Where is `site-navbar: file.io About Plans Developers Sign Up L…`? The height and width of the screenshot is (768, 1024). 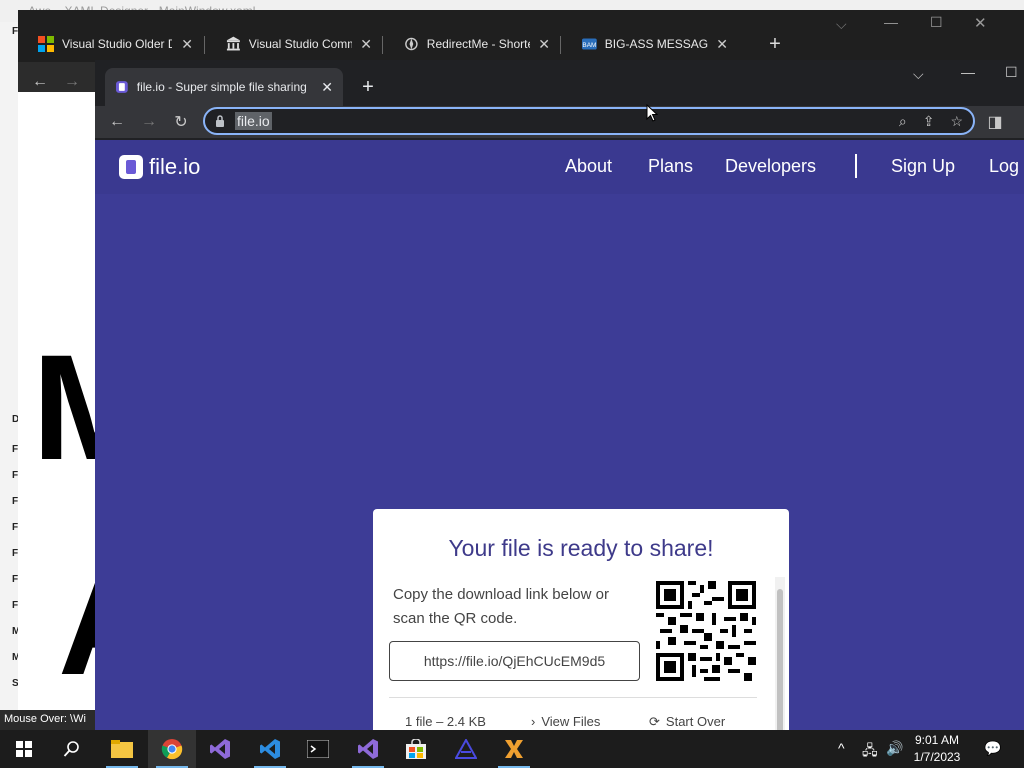 site-navbar: file.io About Plans Developers Sign Up L… is located at coordinates (559, 167).